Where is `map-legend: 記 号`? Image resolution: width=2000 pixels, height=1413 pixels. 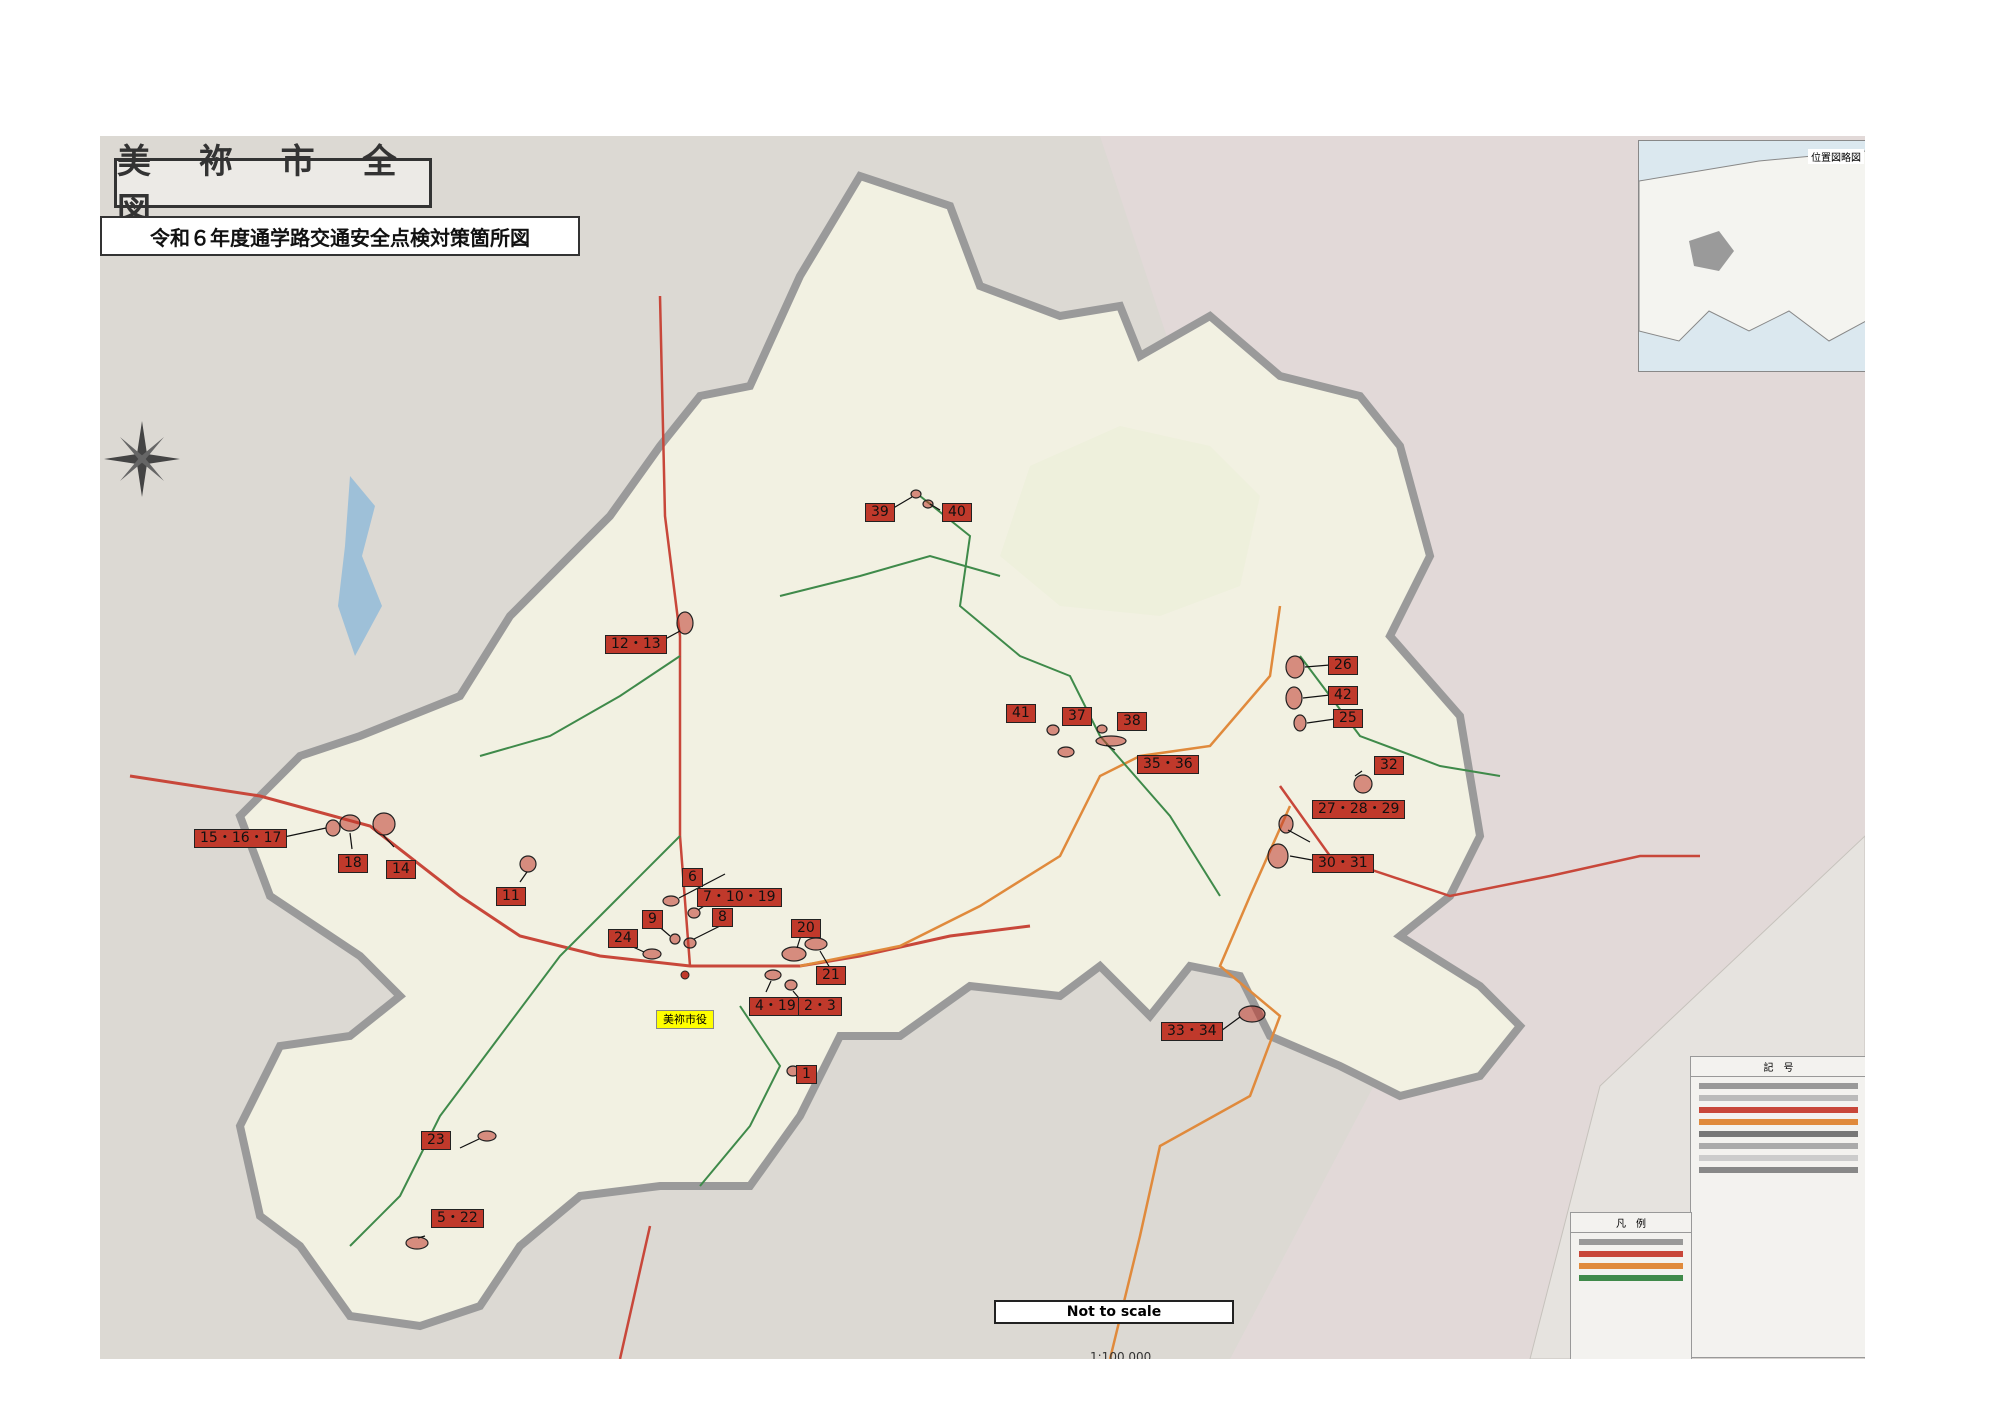 map-legend: 記 号 is located at coordinates (1777, 1207).